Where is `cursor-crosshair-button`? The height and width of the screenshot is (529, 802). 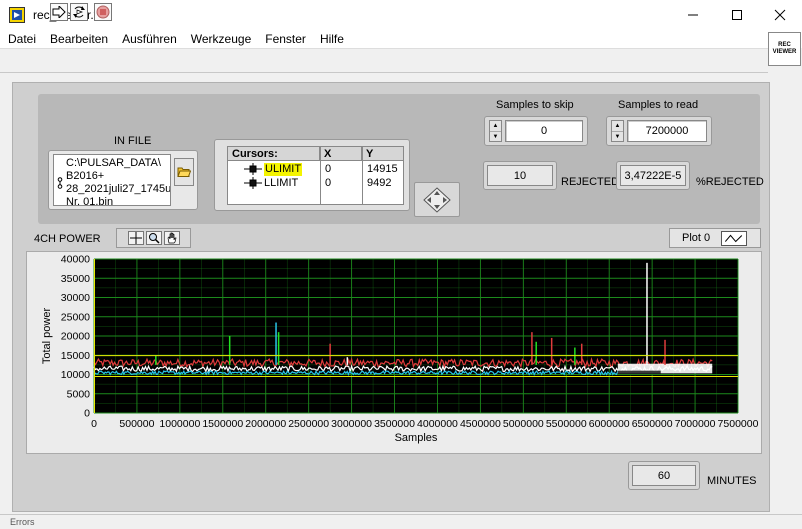 cursor-crosshair-button is located at coordinates (135, 238).